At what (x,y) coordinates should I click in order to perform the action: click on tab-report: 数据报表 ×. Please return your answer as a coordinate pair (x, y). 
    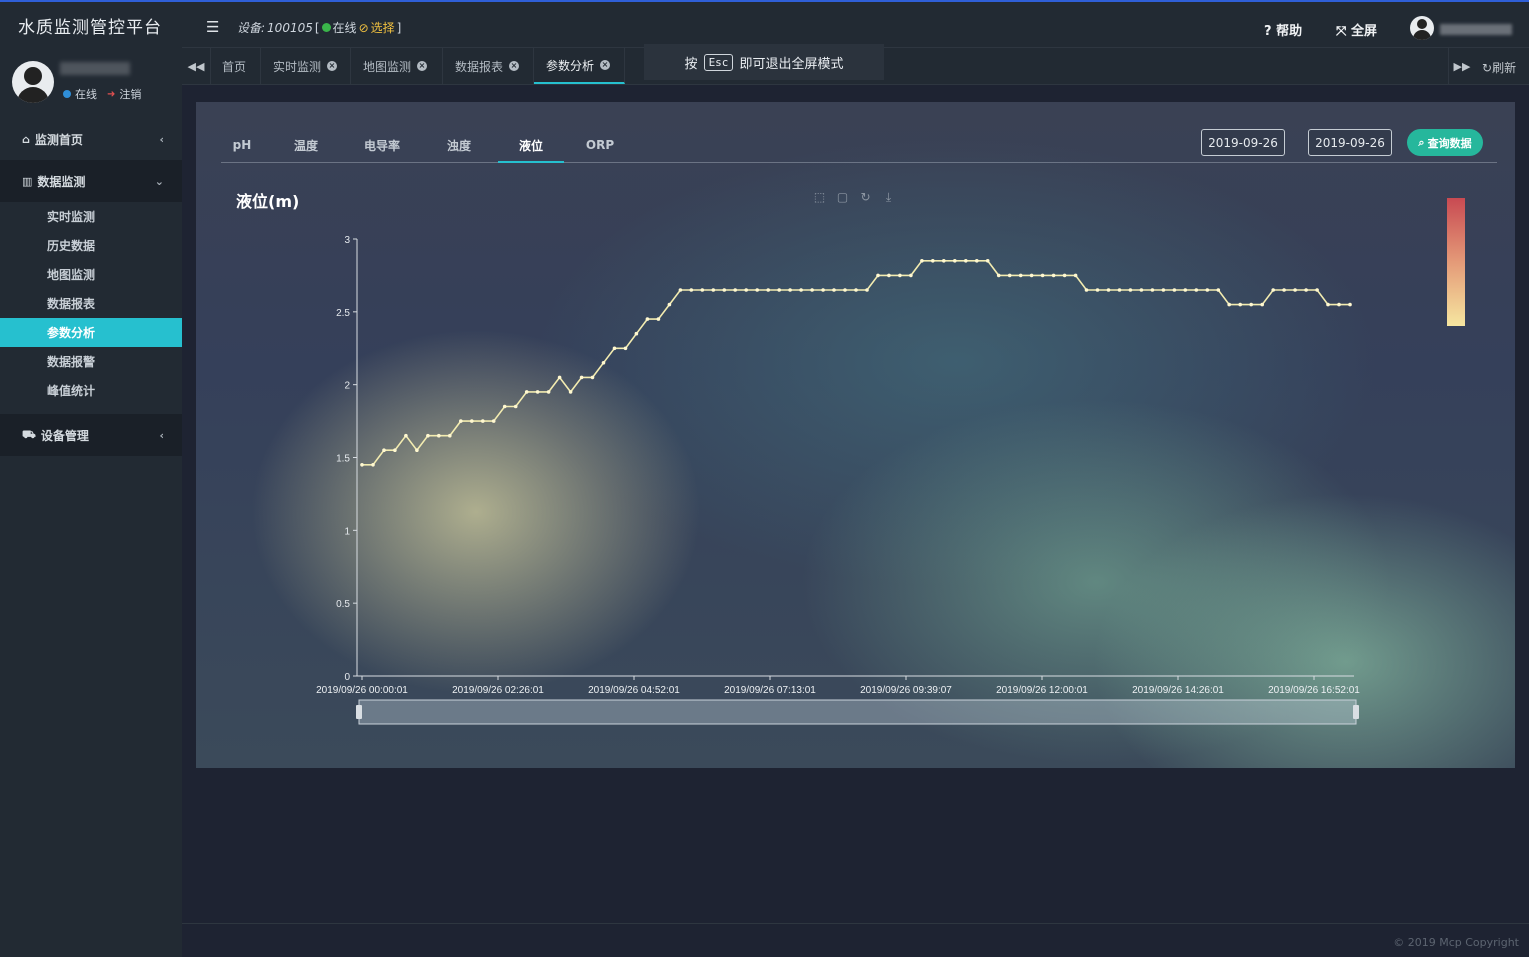
    Looking at the image, I should click on (488, 66).